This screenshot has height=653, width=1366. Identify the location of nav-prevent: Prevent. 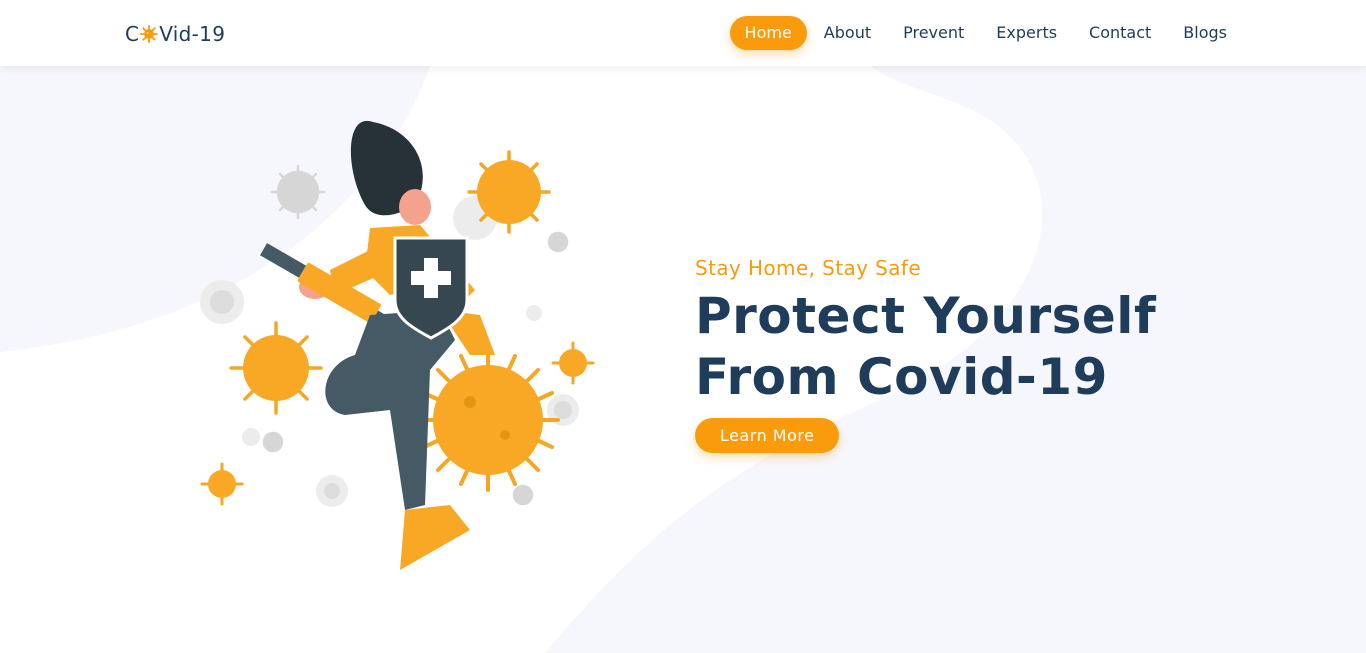
(933, 33).